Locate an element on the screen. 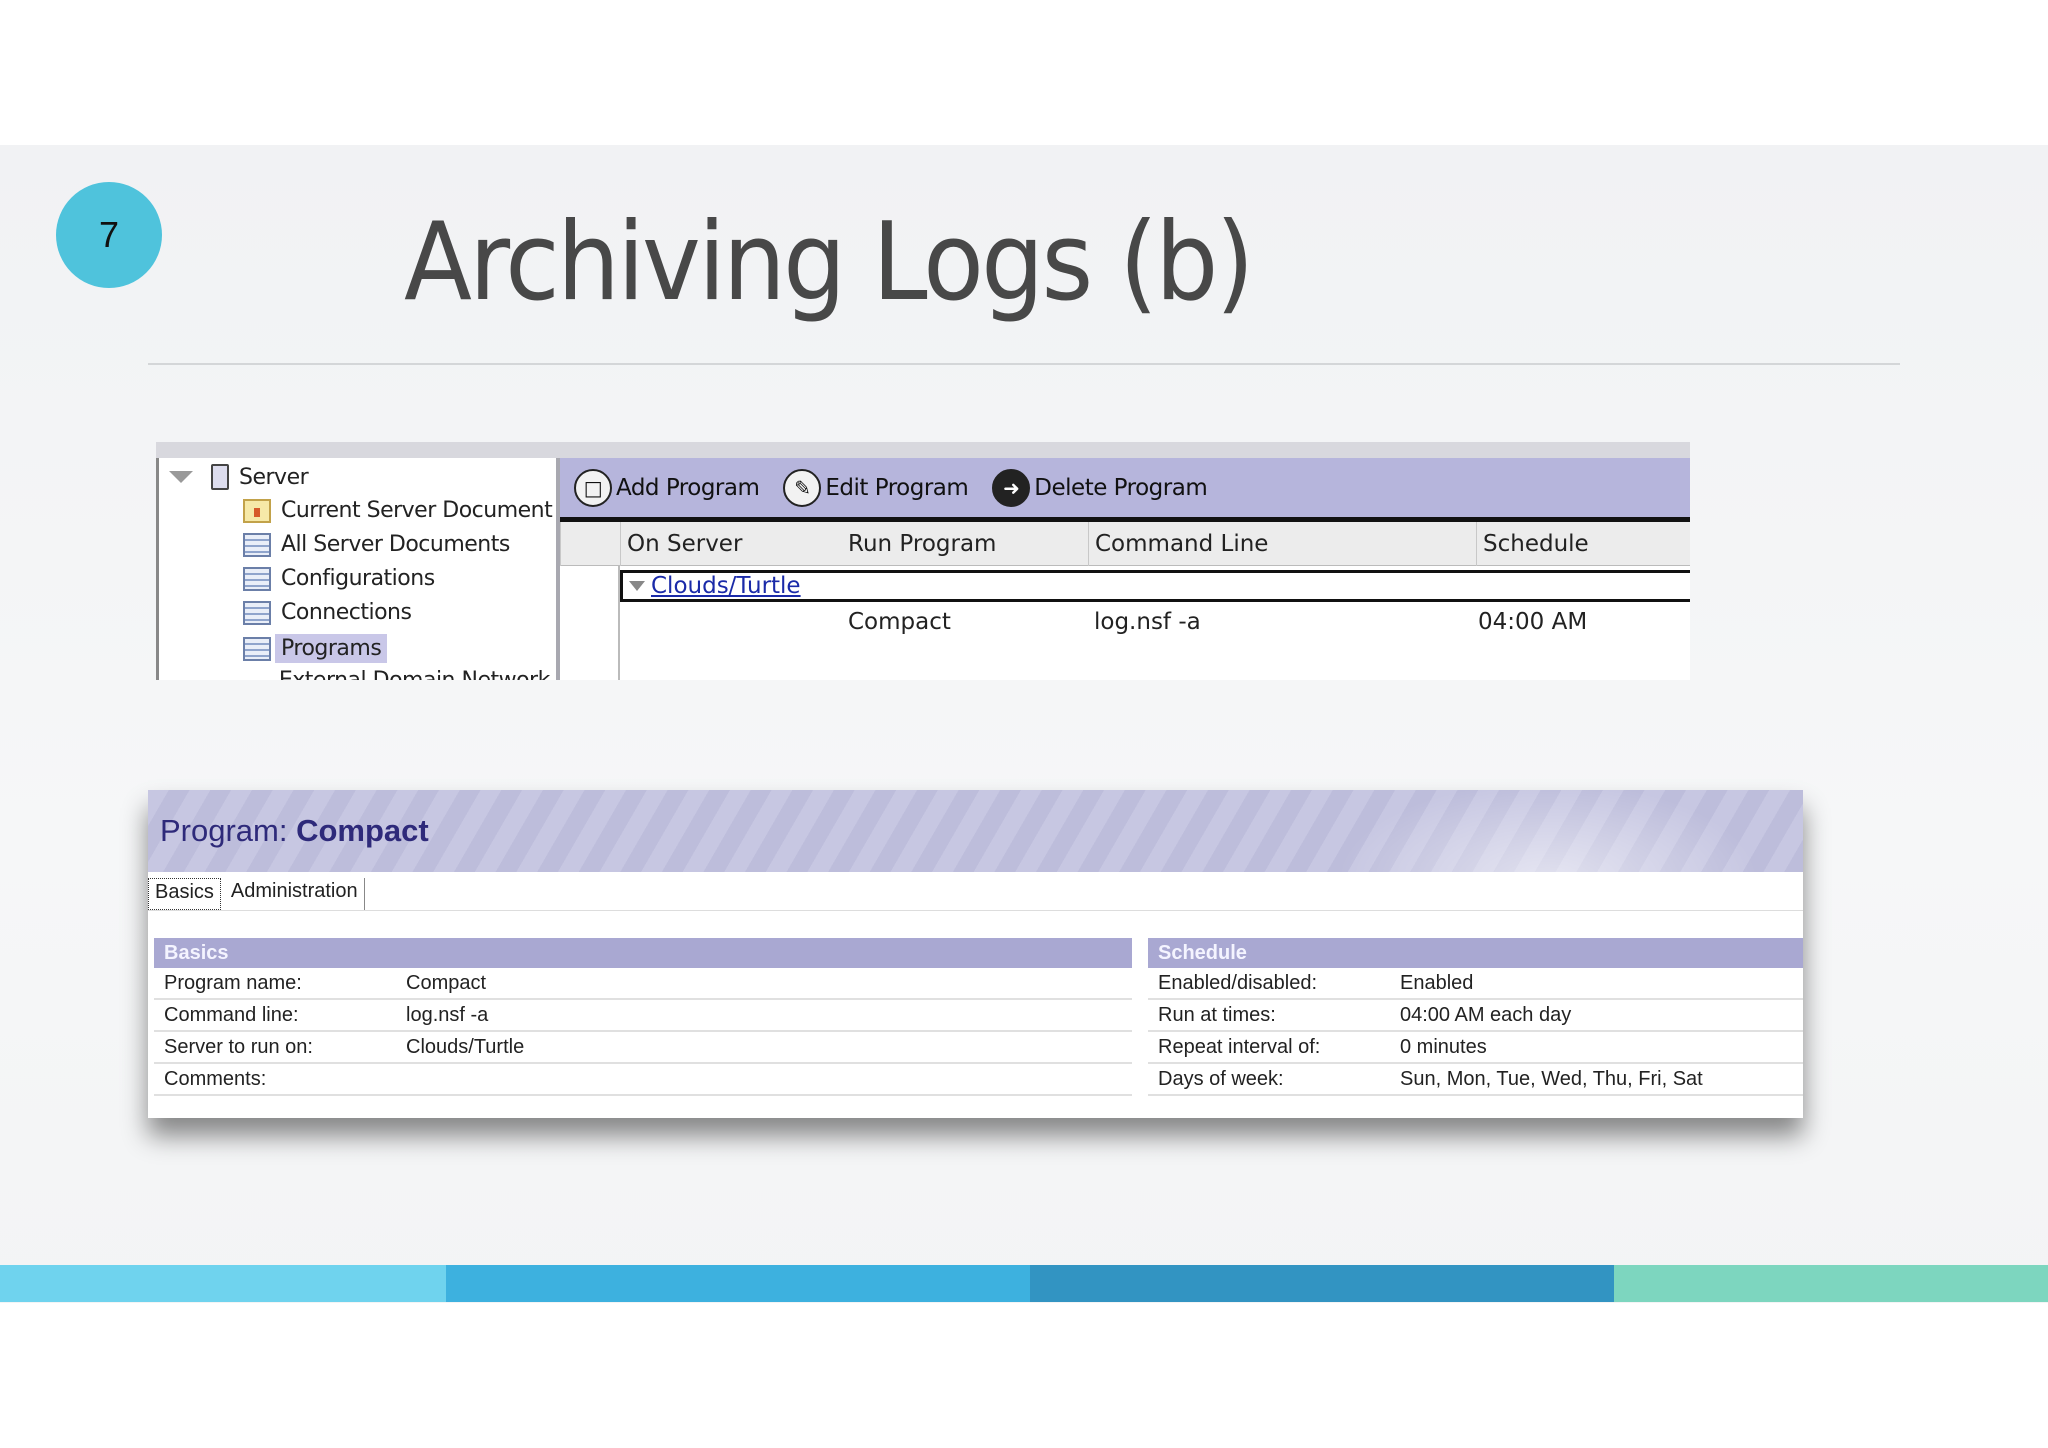 The image size is (2048, 1448). field-label: Enabled/disabled: is located at coordinates (1238, 982).